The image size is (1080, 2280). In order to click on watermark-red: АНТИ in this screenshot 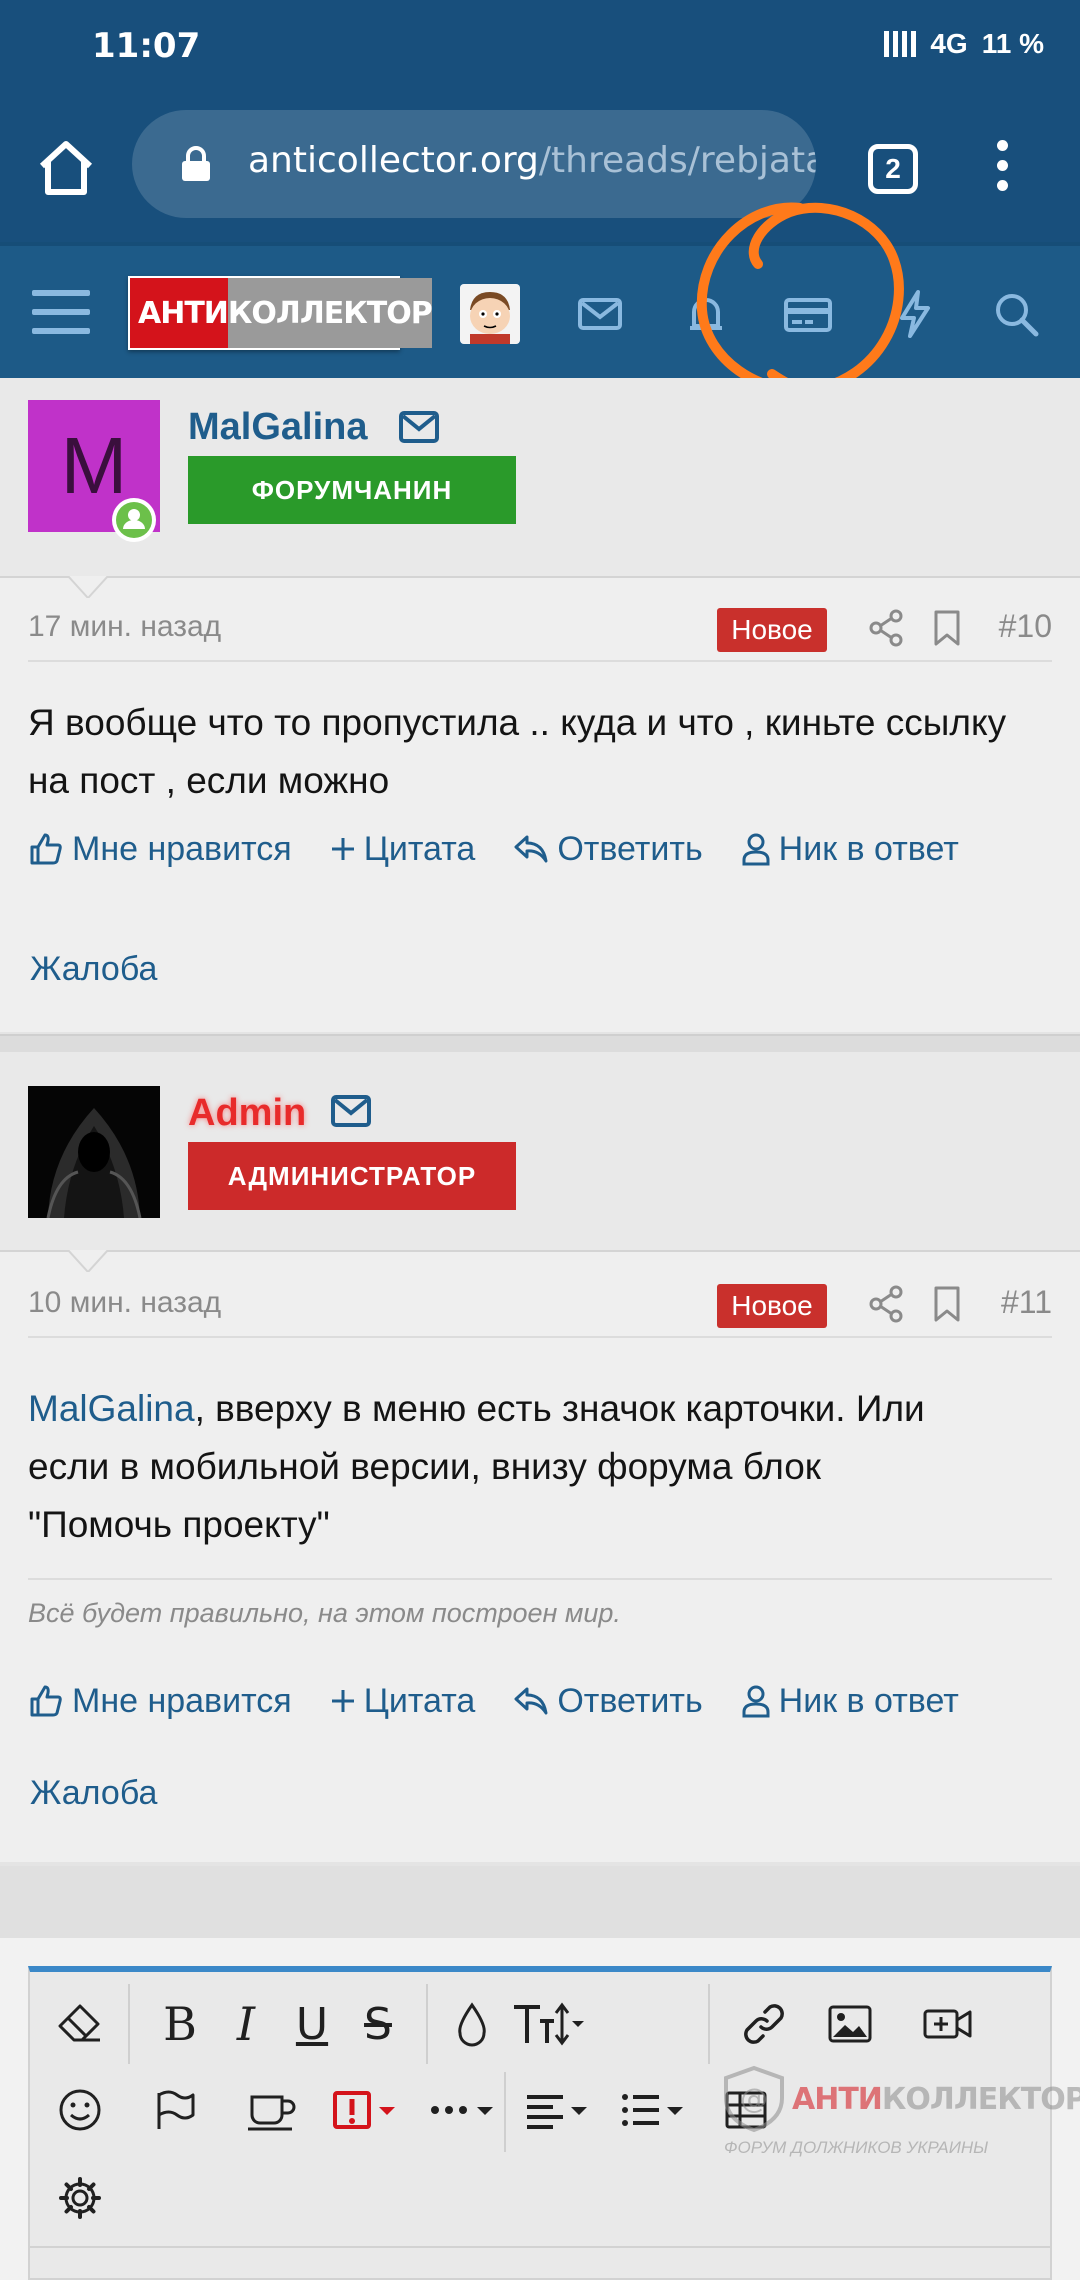, I will do `click(837, 2099)`.